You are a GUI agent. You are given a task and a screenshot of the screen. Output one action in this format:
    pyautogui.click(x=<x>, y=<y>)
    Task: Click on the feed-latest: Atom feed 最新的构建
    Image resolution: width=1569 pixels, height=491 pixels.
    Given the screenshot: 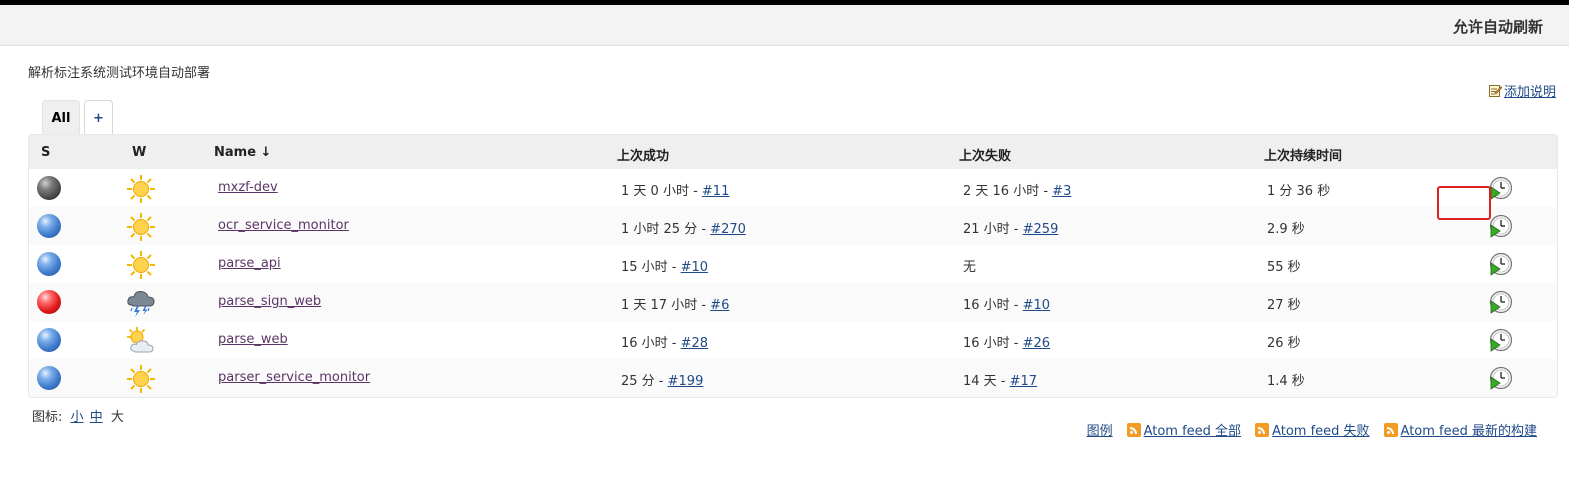 What is the action you would take?
    pyautogui.click(x=1460, y=429)
    